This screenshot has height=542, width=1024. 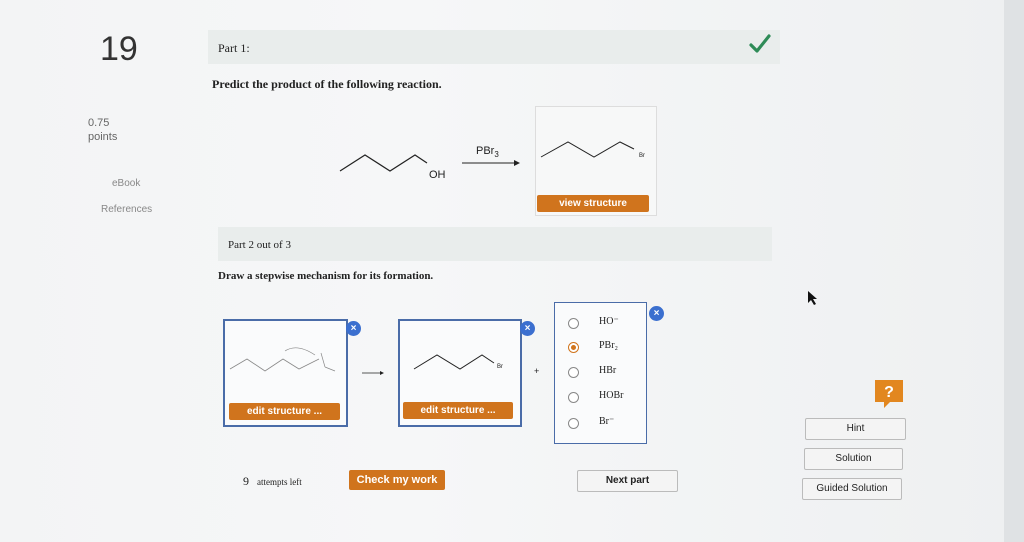 I want to click on option-radio-hobr, so click(x=573, y=397).